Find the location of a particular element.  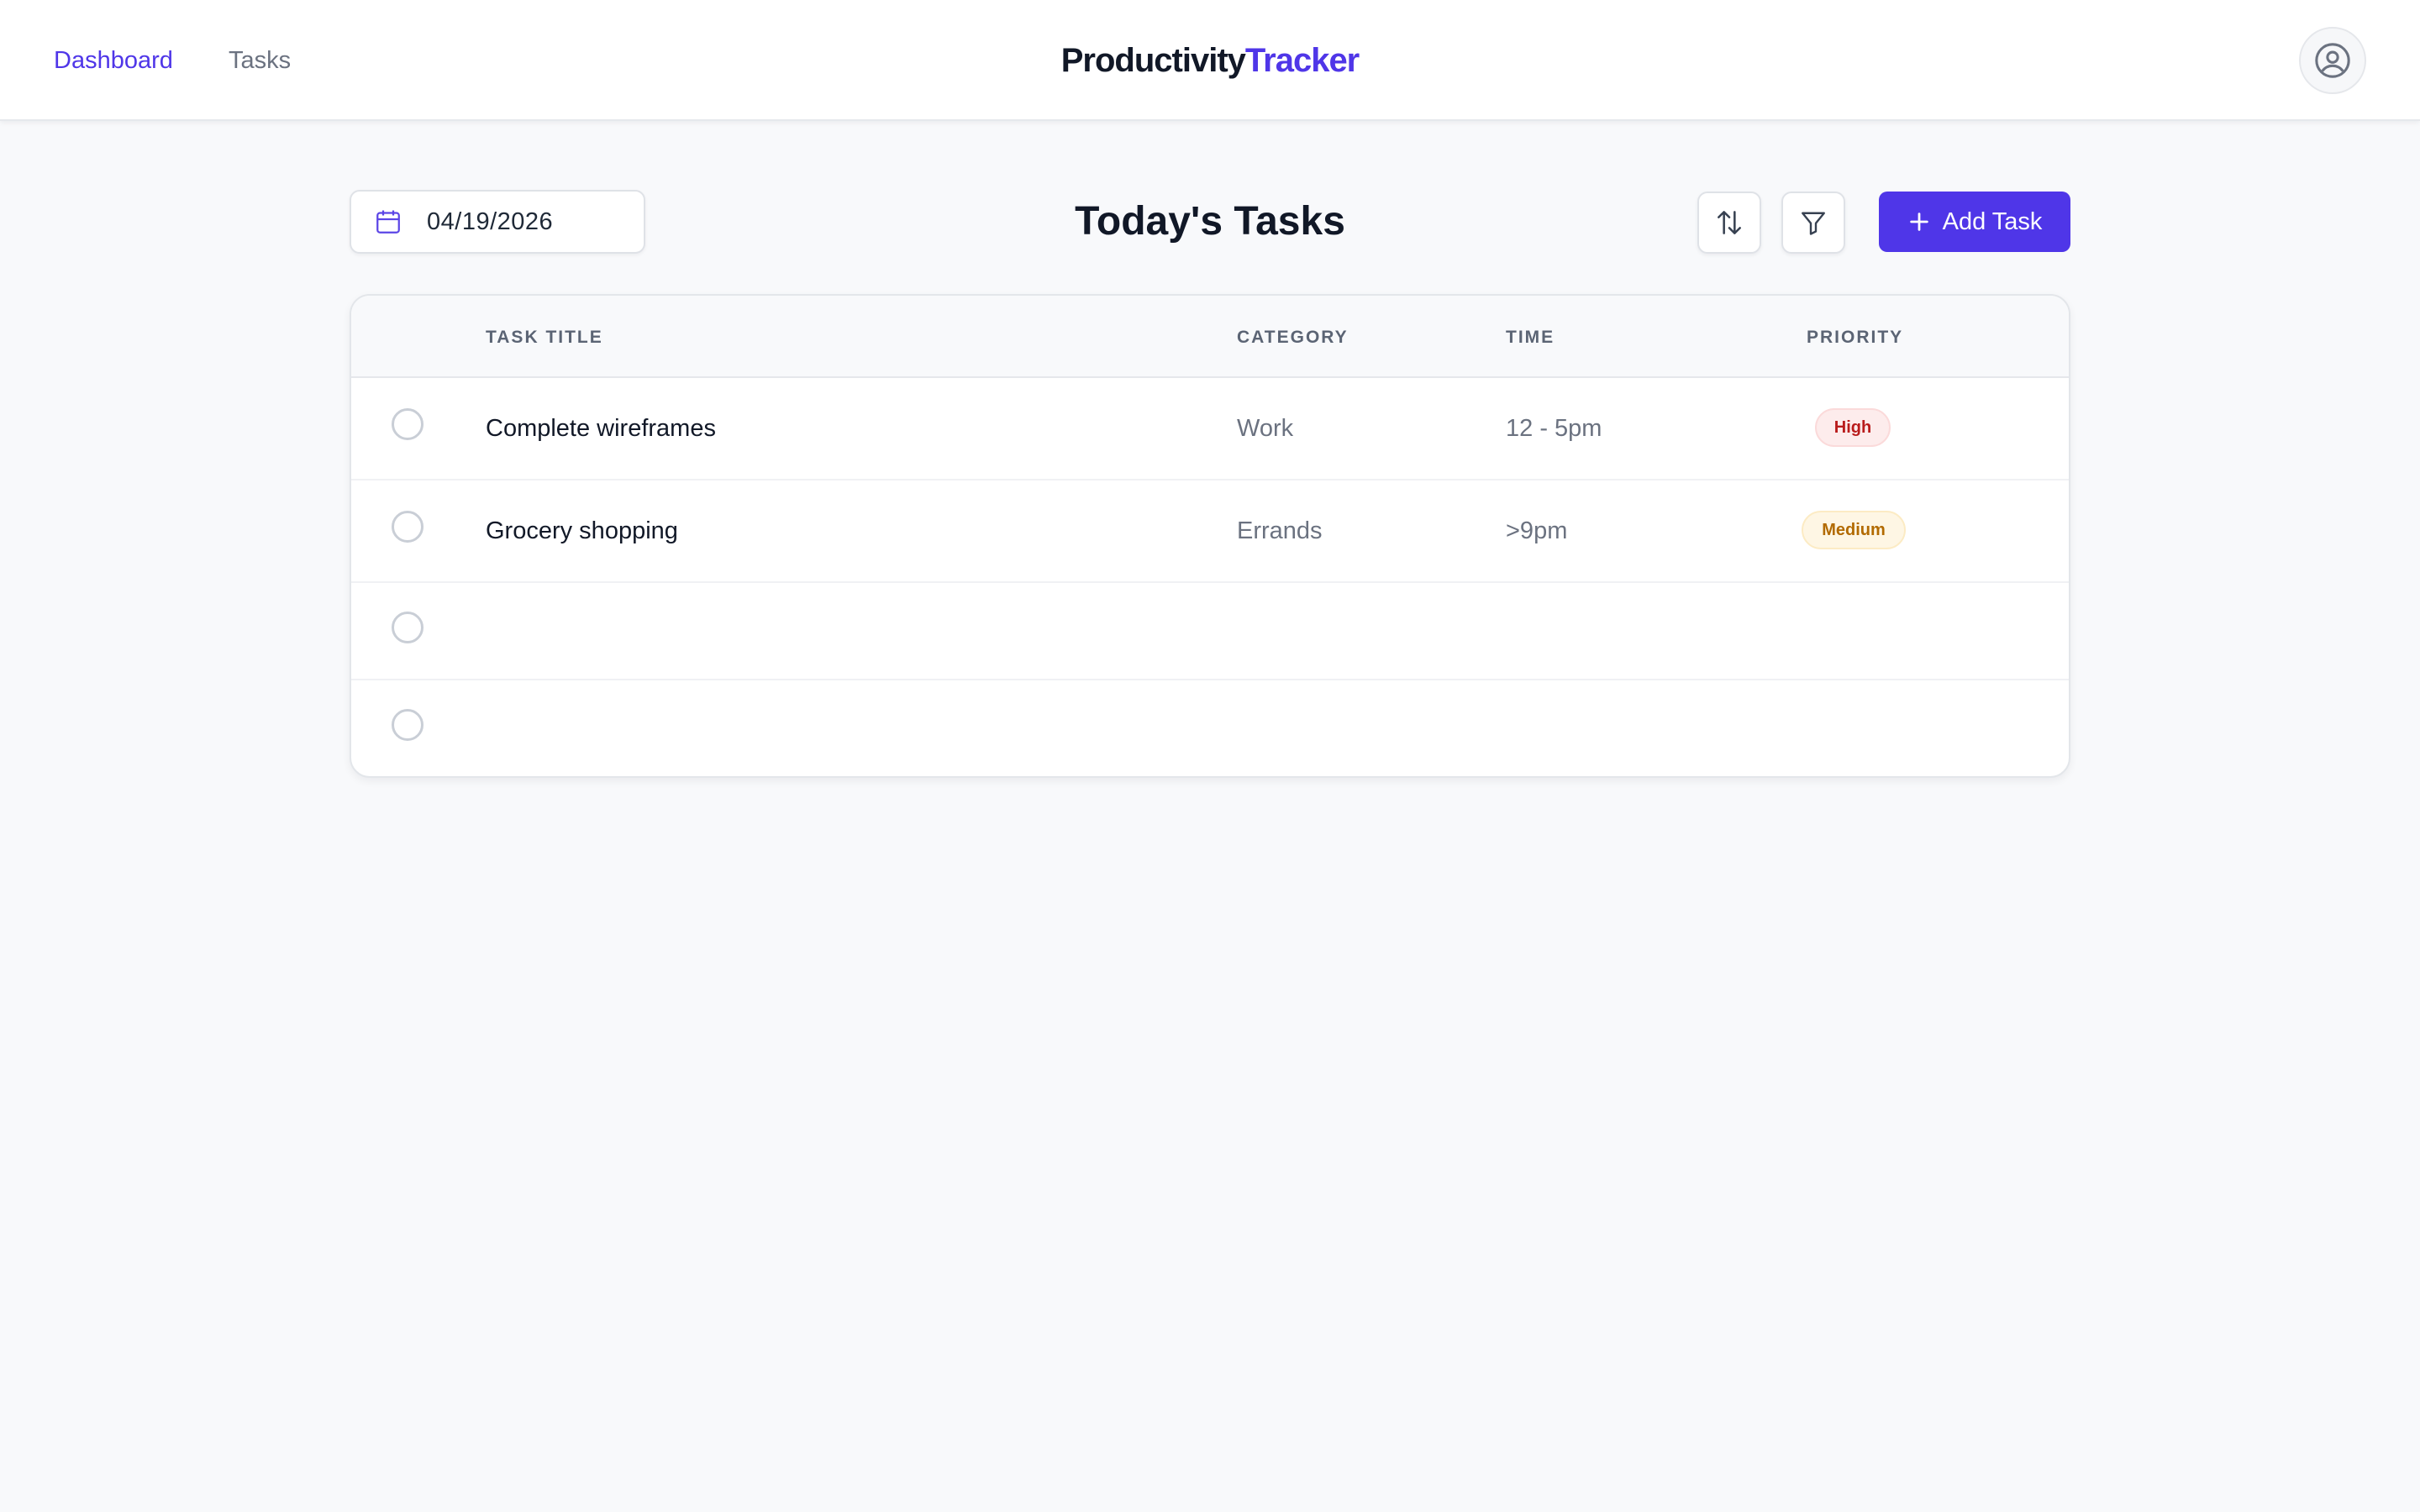

filter-button is located at coordinates (1813, 223).